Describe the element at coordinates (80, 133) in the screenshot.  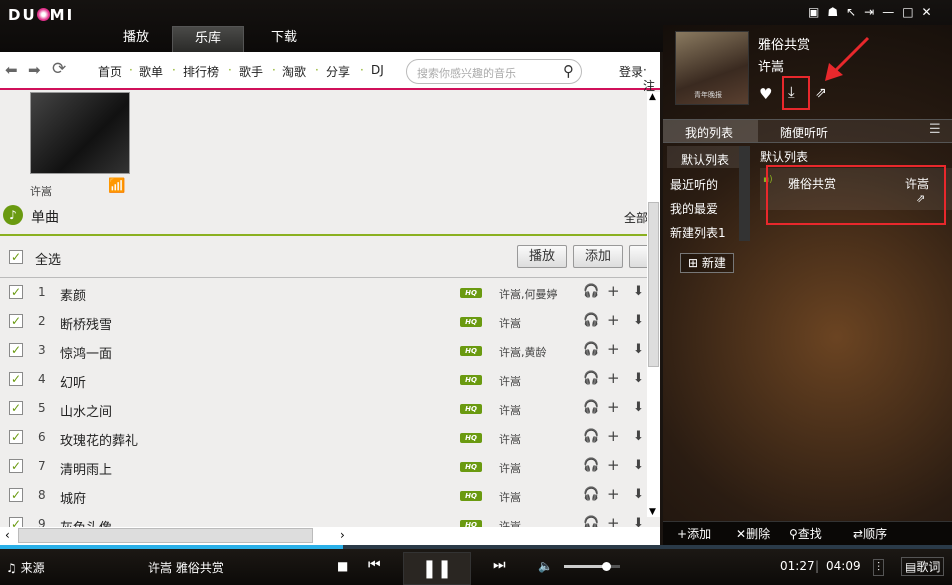
I see `artist-photo` at that location.